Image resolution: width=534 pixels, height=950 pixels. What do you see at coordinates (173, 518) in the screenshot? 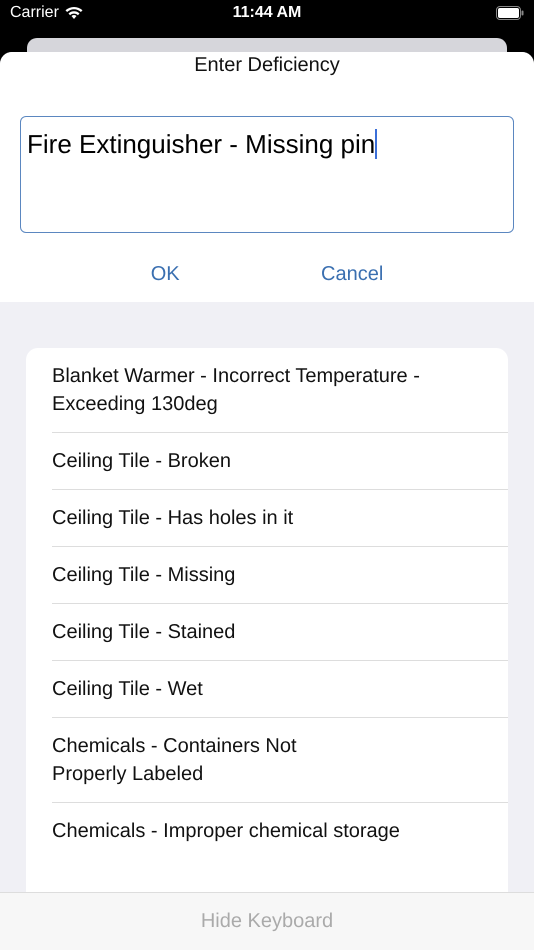
I see `list-item: Ceiling Tile - Has holes in it` at bounding box center [173, 518].